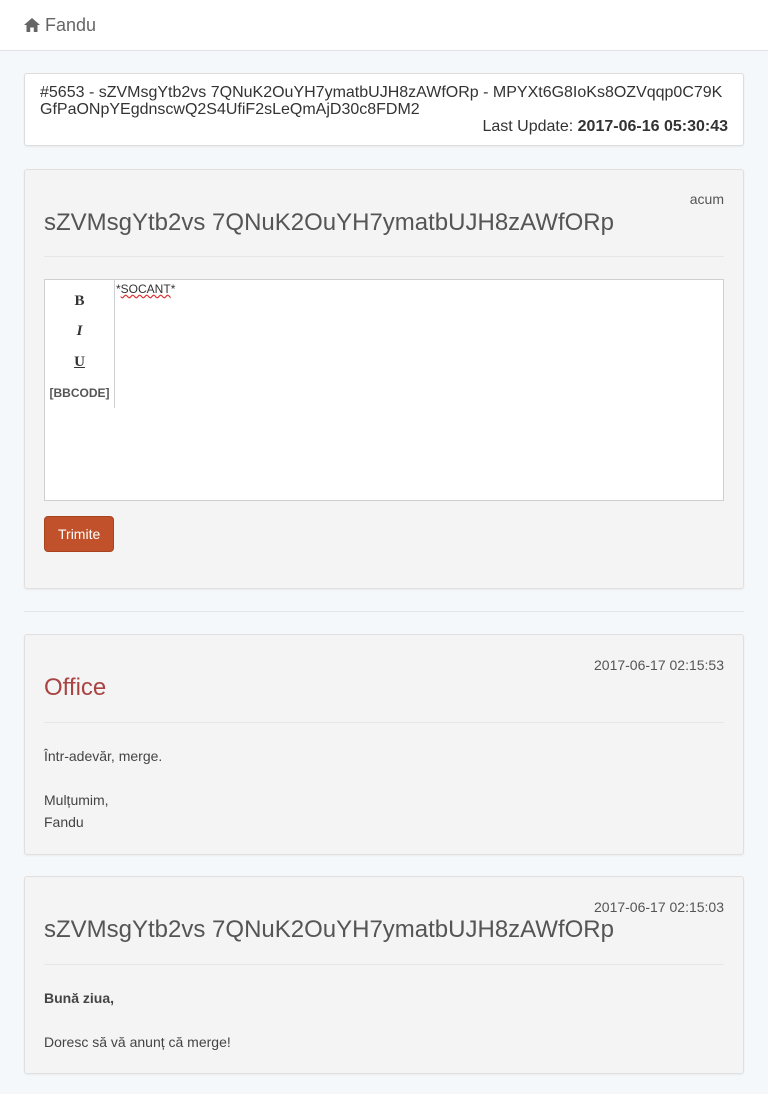  I want to click on last-update: Last Update: 2017-06-16 05:30:43, so click(384, 126).